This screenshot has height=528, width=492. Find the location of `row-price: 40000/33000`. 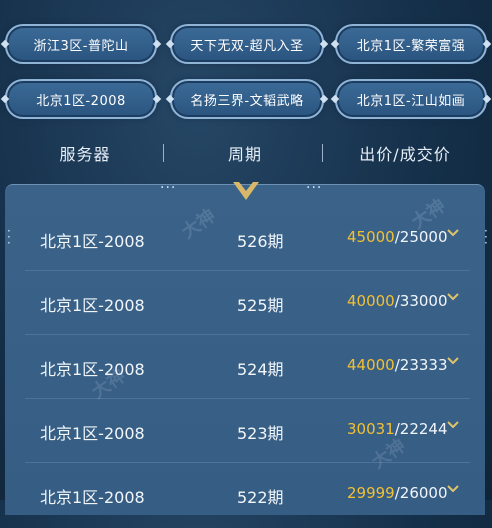

row-price: 40000/33000 is located at coordinates (397, 301).